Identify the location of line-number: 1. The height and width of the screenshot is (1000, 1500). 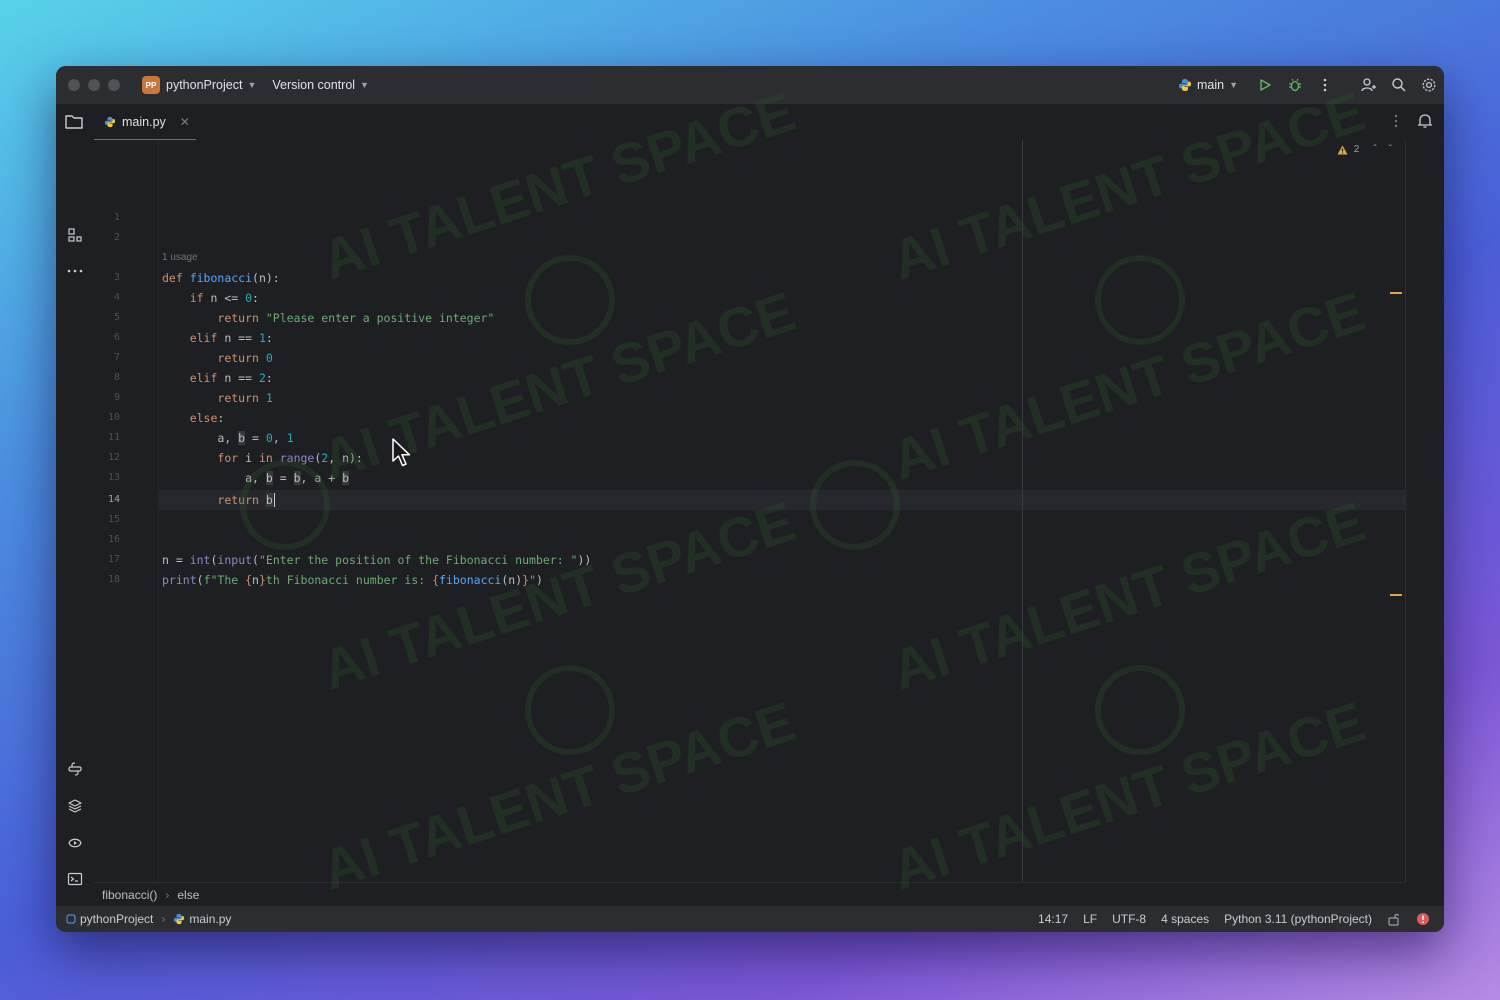
(116, 217).